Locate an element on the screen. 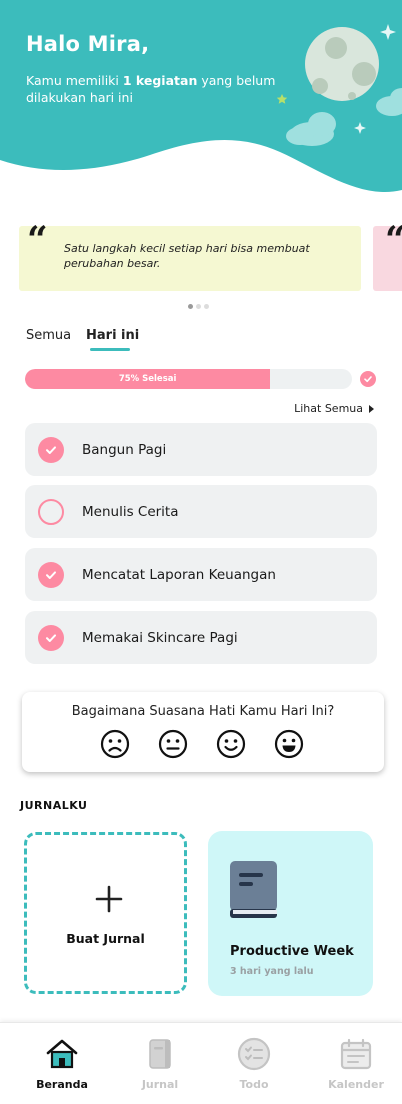 The width and height of the screenshot is (402, 1104). task-label: Menulis Cerita is located at coordinates (130, 511).